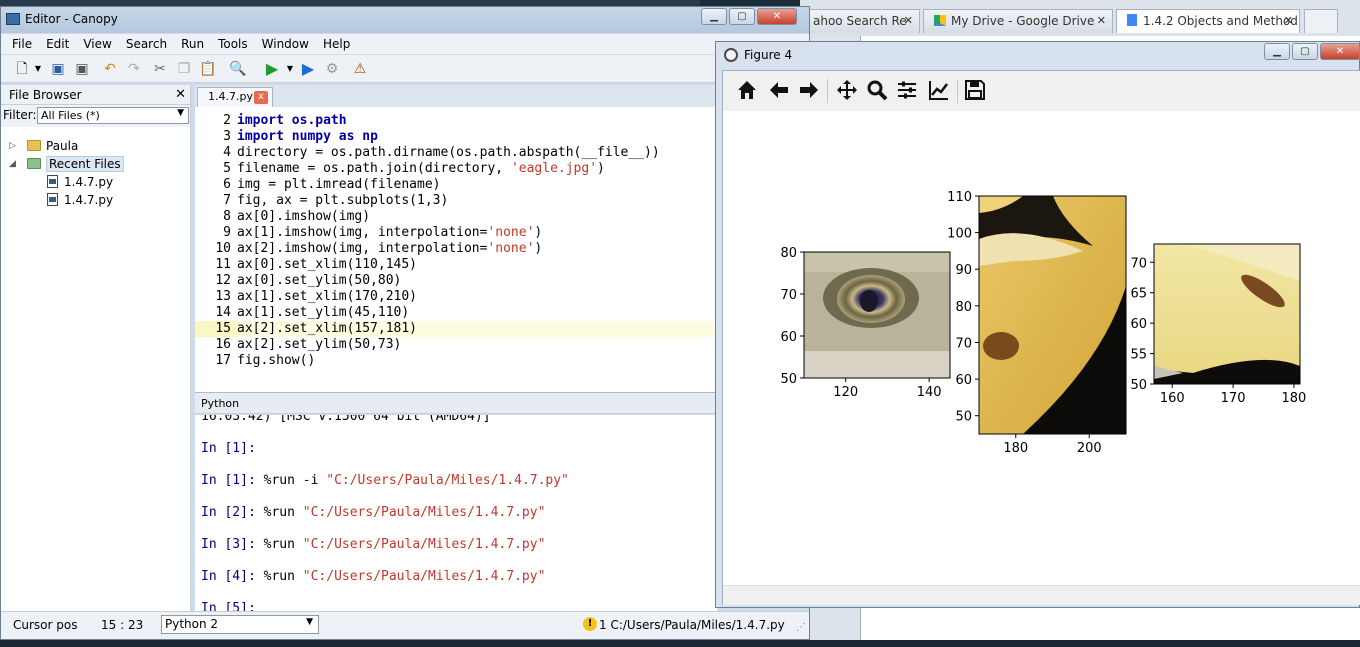  Describe the element at coordinates (1138, 324) in the screenshot. I see `y-tick-label: 60` at that location.